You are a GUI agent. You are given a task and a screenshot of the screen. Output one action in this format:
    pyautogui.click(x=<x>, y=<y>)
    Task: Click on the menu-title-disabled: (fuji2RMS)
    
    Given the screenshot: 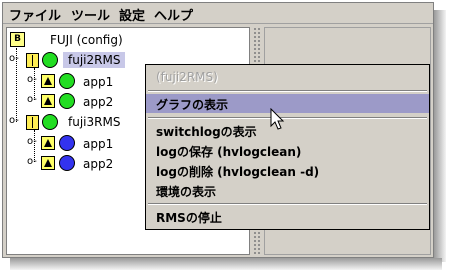 What is the action you would take?
    pyautogui.click(x=187, y=77)
    